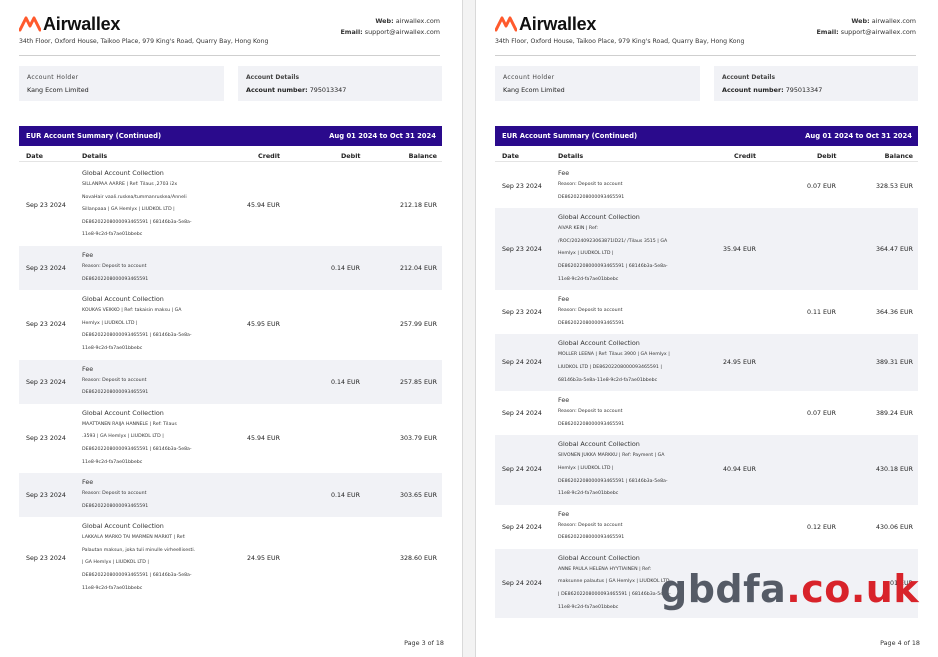  What do you see at coordinates (418, 496) in the screenshot?
I see `transaction-balance: 303.65 EUR` at bounding box center [418, 496].